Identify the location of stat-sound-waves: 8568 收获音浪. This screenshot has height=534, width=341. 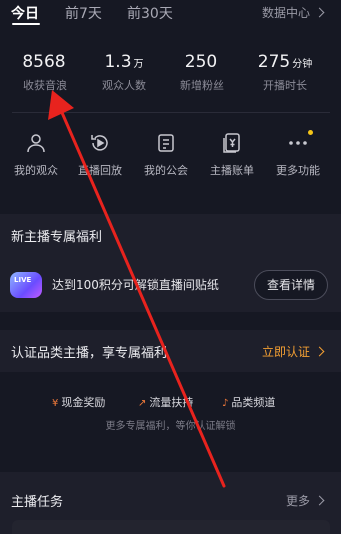
(45, 71).